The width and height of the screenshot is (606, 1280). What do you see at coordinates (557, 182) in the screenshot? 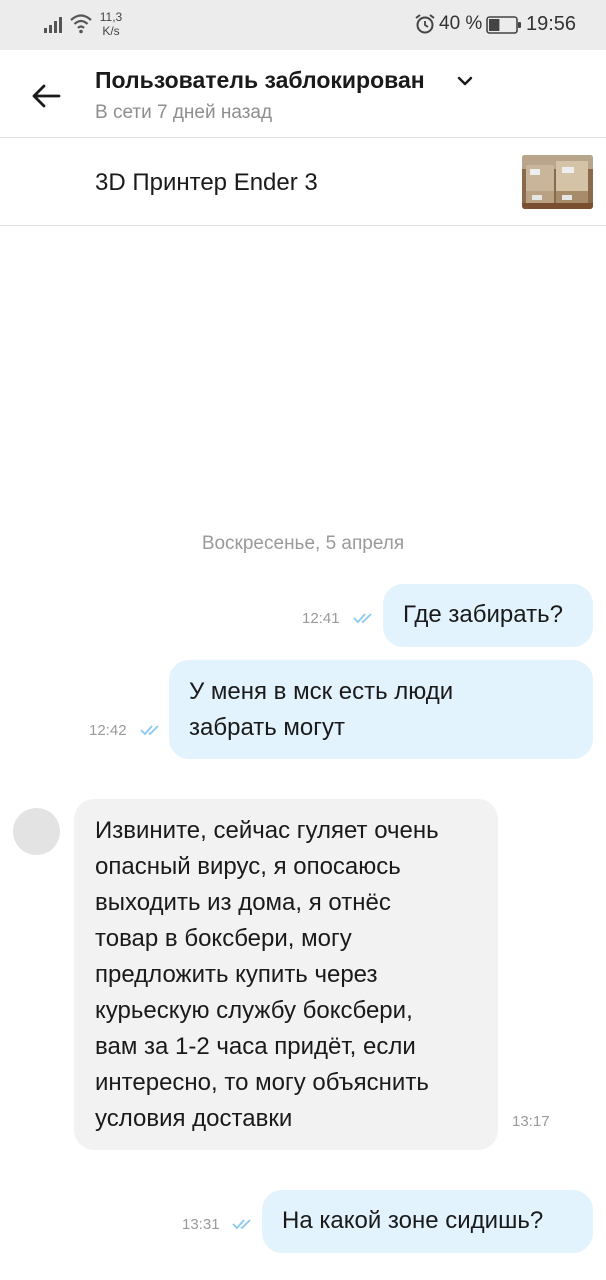
I see `listing-thumbnail` at bounding box center [557, 182].